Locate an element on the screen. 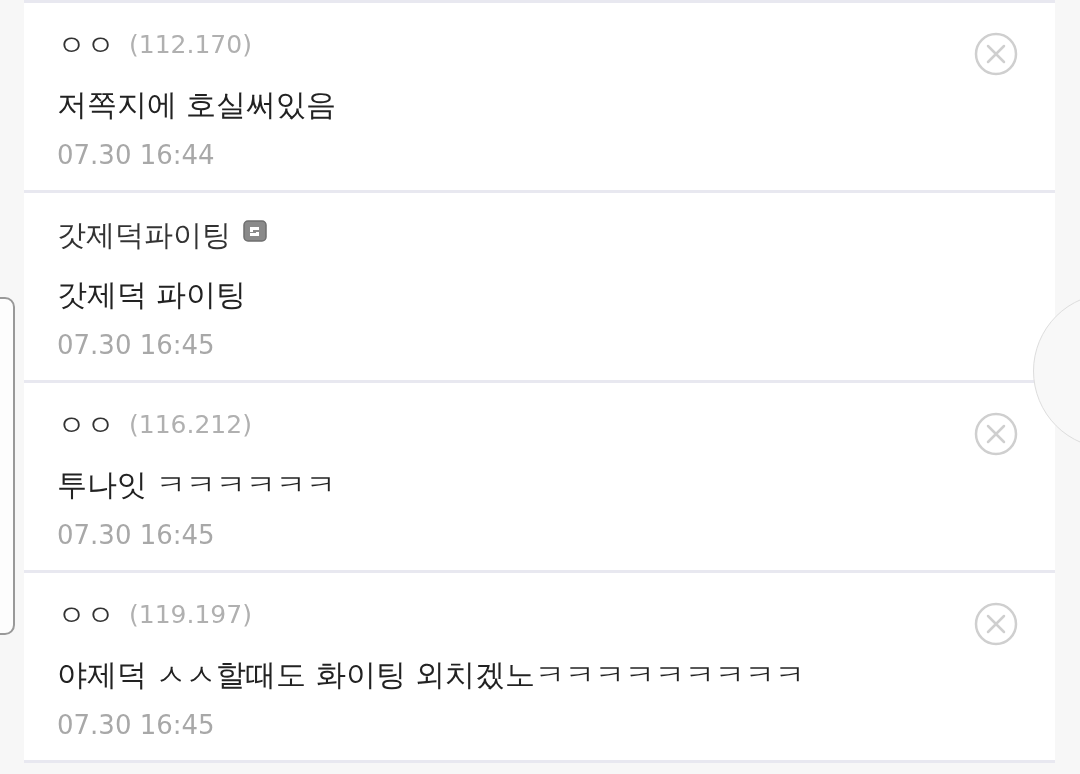  ip-address: (116.212) is located at coordinates (190, 425).